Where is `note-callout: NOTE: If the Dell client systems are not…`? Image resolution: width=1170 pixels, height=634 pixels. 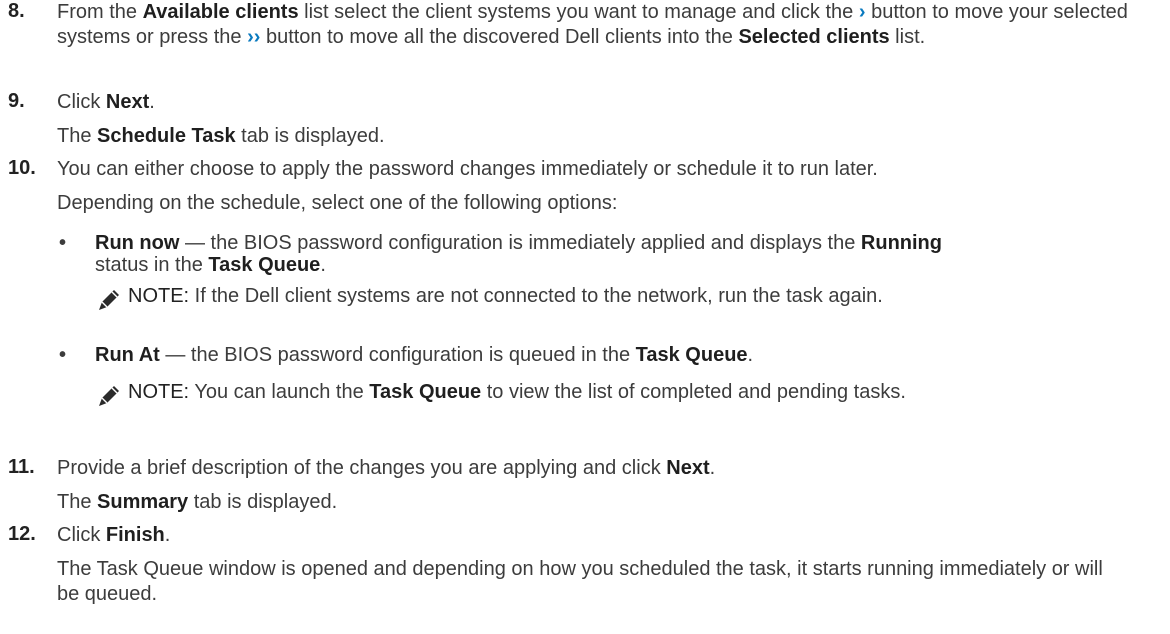
note-callout: NOTE: If the Dell client systems are not… is located at coordinates (622, 299).